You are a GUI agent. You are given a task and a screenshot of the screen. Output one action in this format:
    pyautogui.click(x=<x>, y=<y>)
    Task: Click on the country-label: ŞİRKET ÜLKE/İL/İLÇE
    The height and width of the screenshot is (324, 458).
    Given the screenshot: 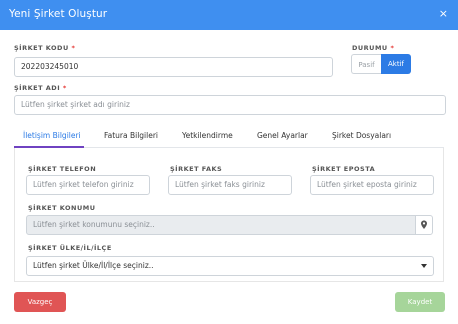 What is the action you would take?
    pyautogui.click(x=70, y=248)
    